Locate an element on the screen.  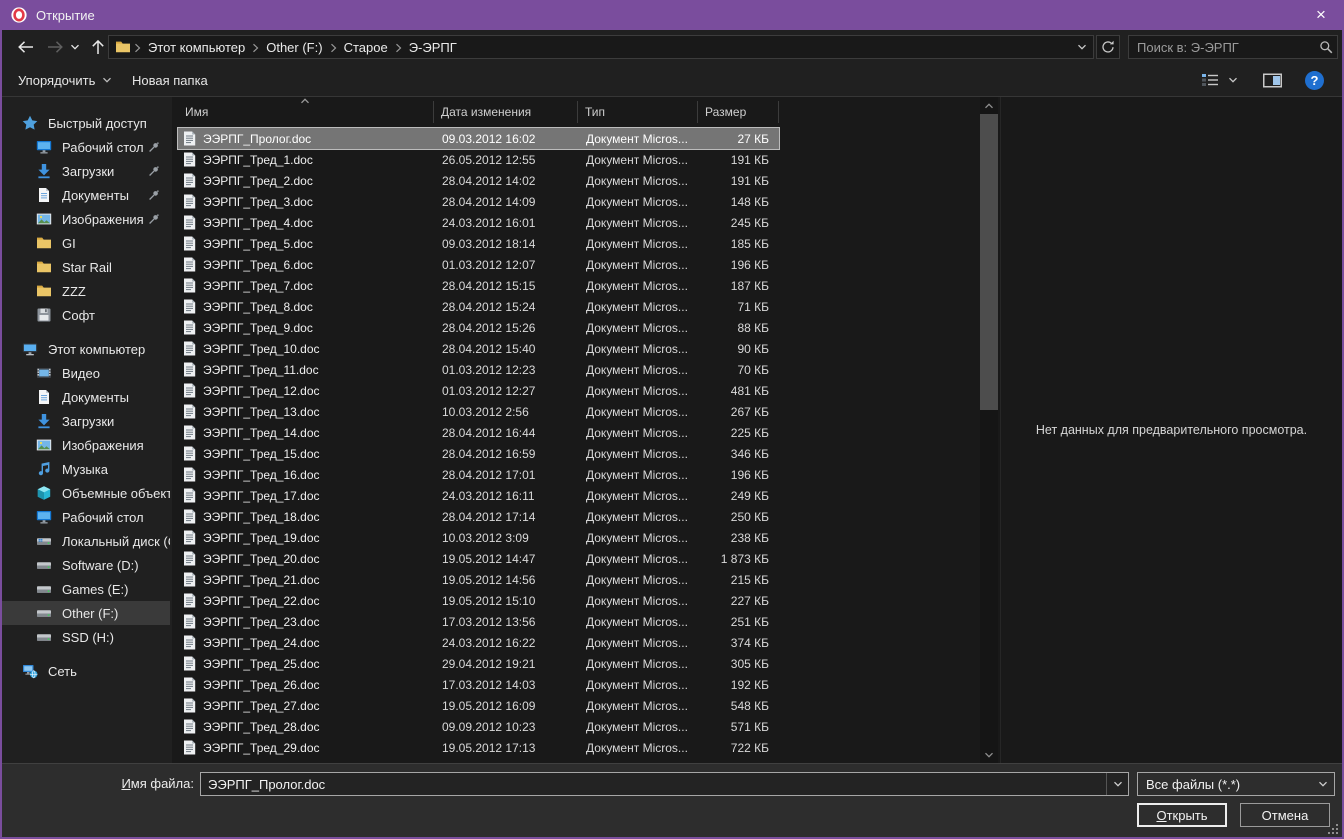
sidebar-item: ZZZ is located at coordinates (86, 291).